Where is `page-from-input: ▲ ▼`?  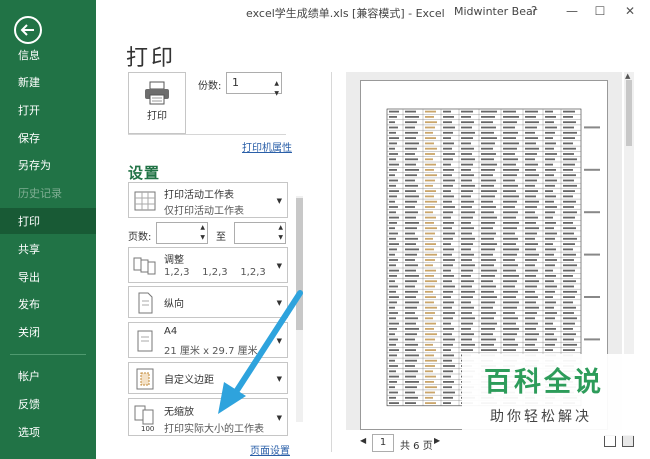
page-from-input: ▲ ▼ is located at coordinates (182, 233).